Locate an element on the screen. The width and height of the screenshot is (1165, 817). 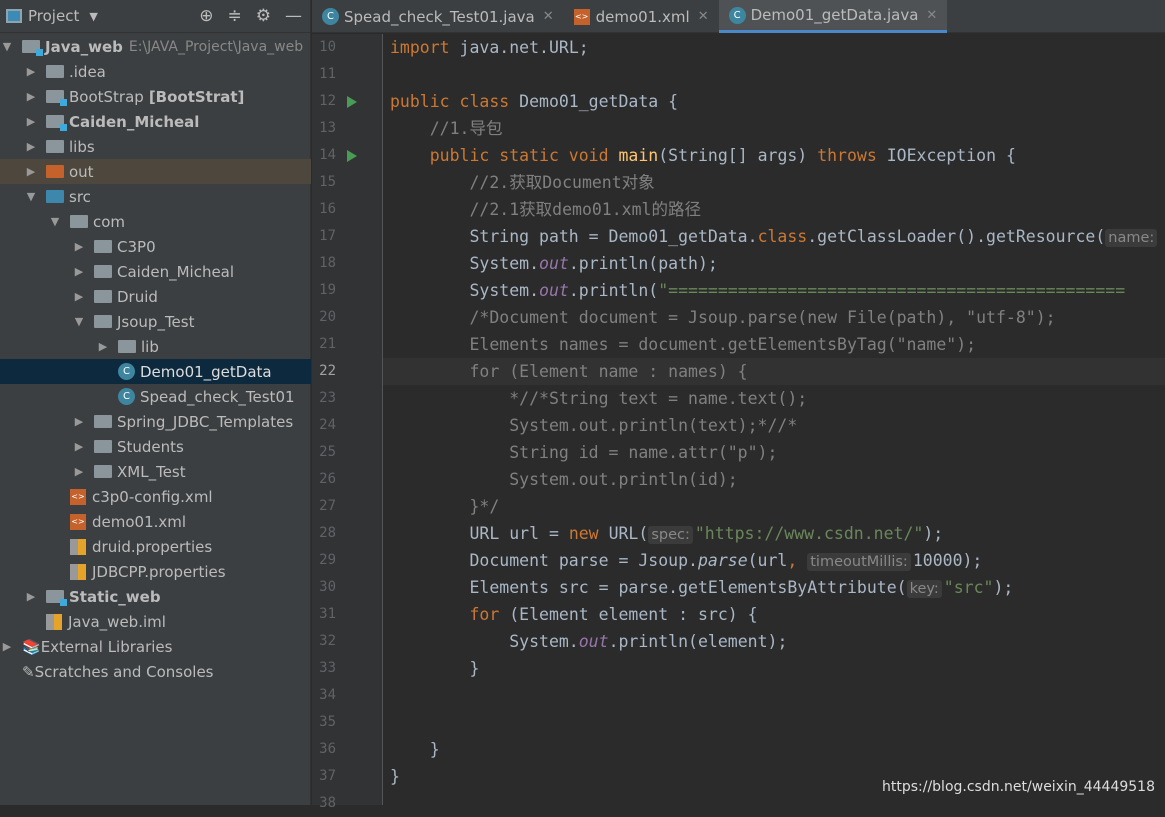
code-line: for (Element name : names) { is located at coordinates (774, 371).